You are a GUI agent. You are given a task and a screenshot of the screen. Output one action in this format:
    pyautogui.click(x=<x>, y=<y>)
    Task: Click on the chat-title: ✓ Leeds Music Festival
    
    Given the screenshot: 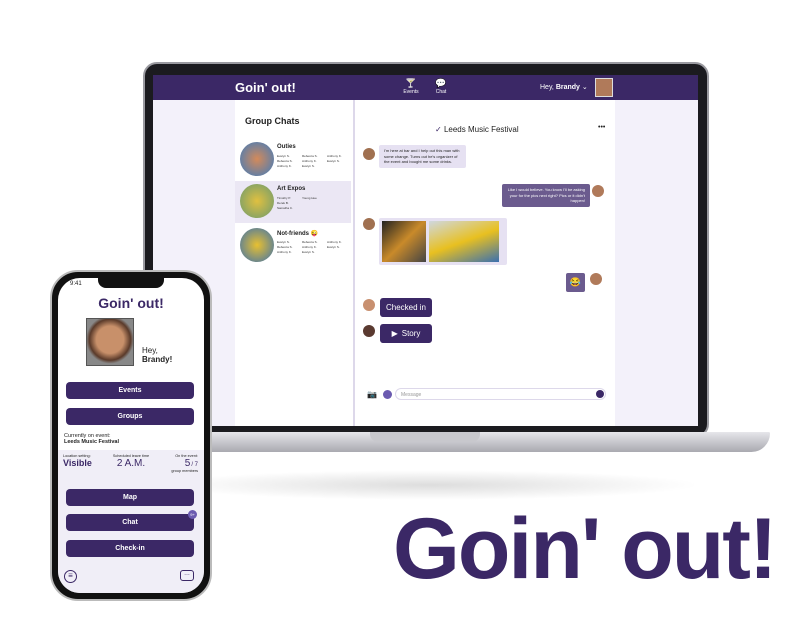 What is the action you would take?
    pyautogui.click(x=477, y=129)
    